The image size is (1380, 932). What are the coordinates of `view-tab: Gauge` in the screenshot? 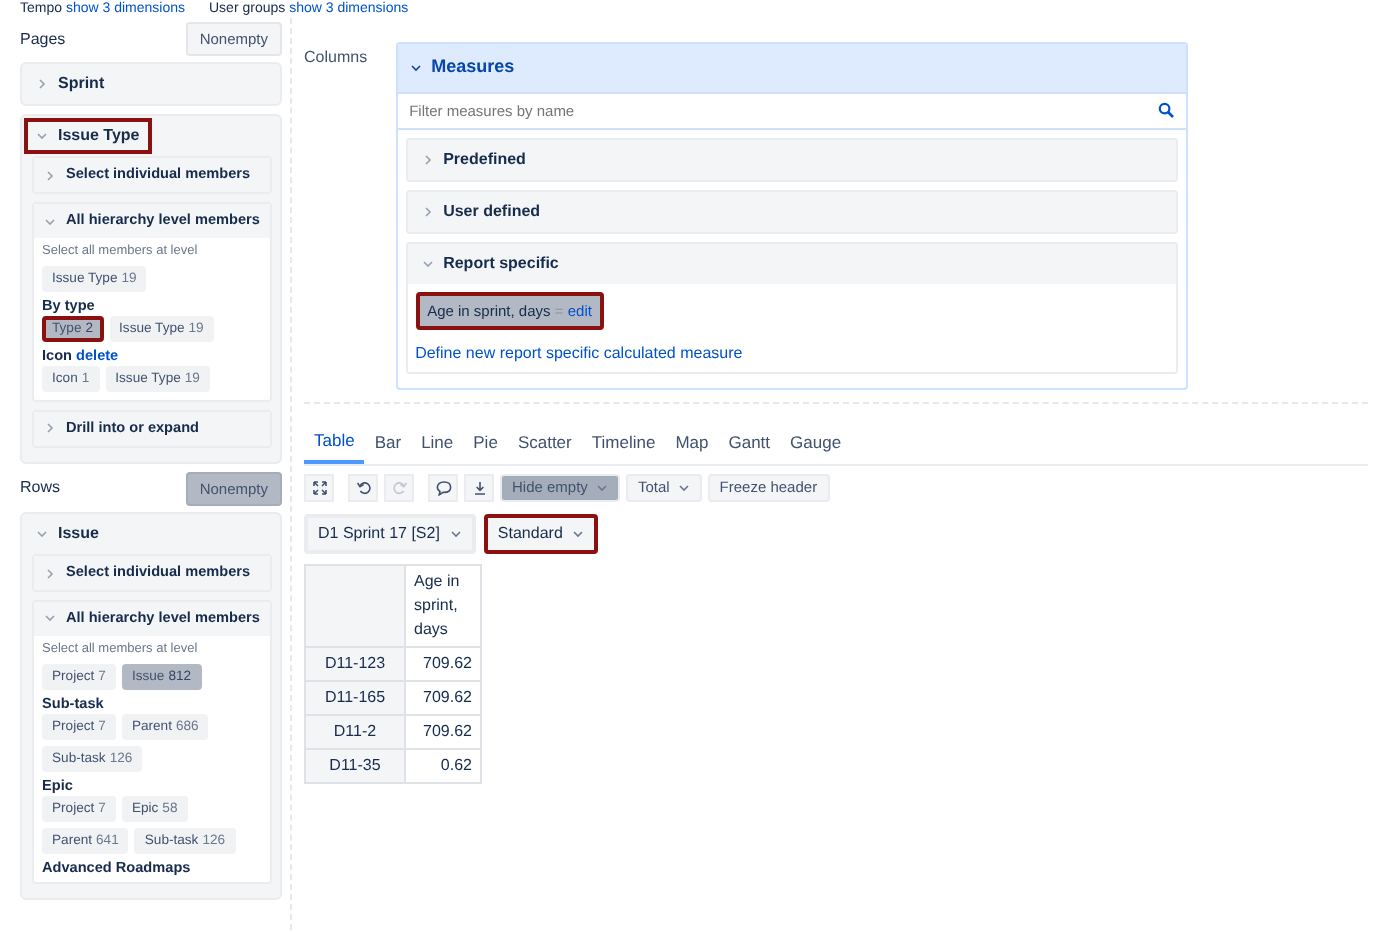 It's located at (816, 444).